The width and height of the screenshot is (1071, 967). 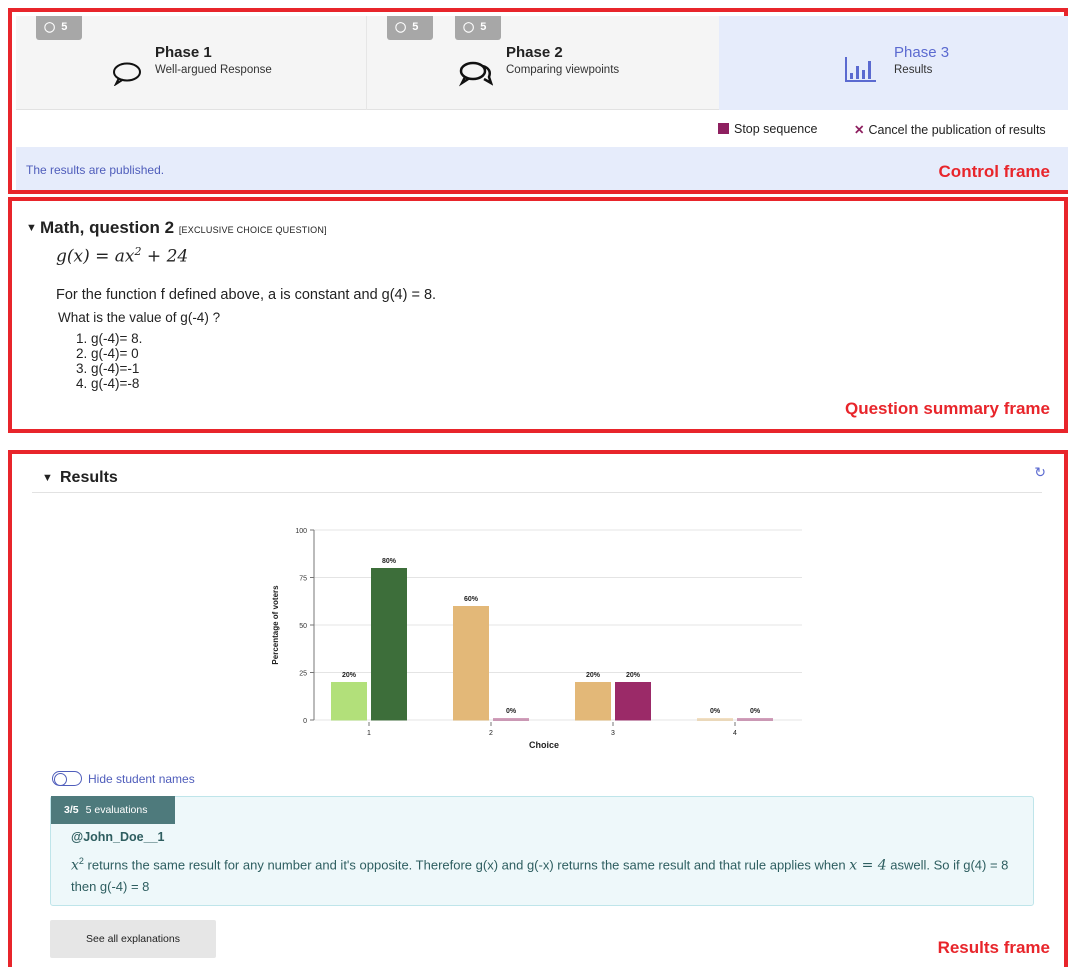 What do you see at coordinates (471, 599) in the screenshot?
I see `bar-value-label: 60%` at bounding box center [471, 599].